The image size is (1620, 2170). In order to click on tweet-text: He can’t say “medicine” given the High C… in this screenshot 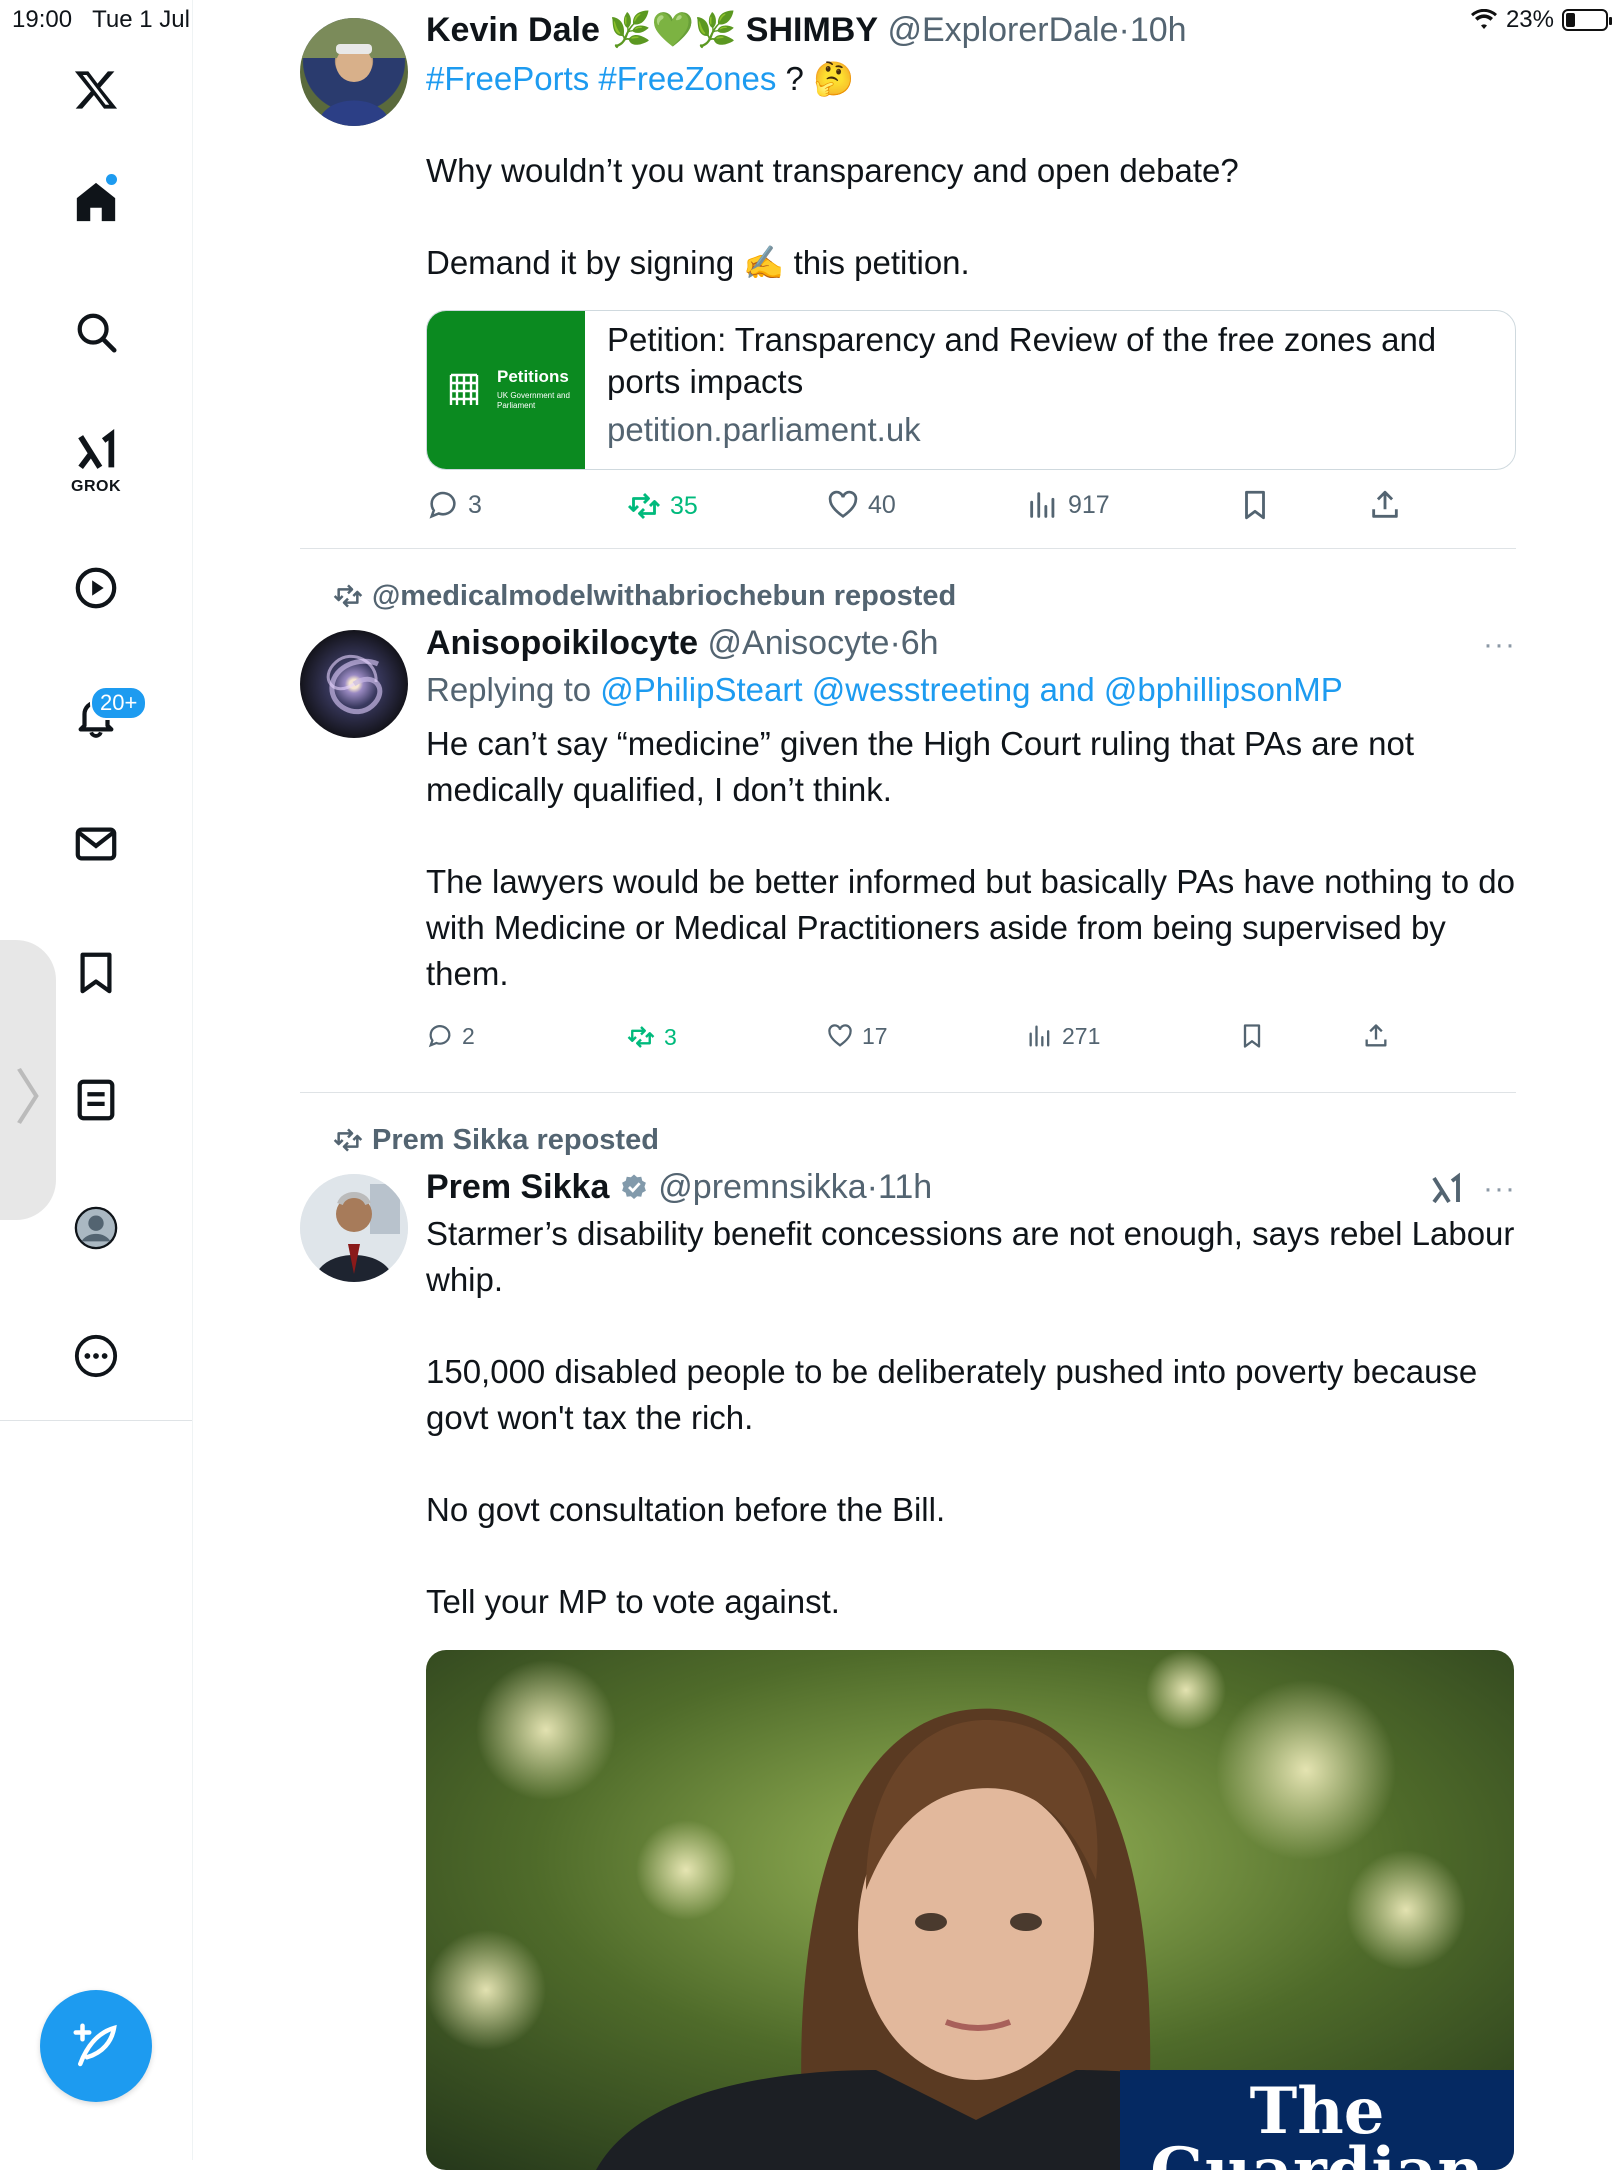, I will do `click(920, 766)`.